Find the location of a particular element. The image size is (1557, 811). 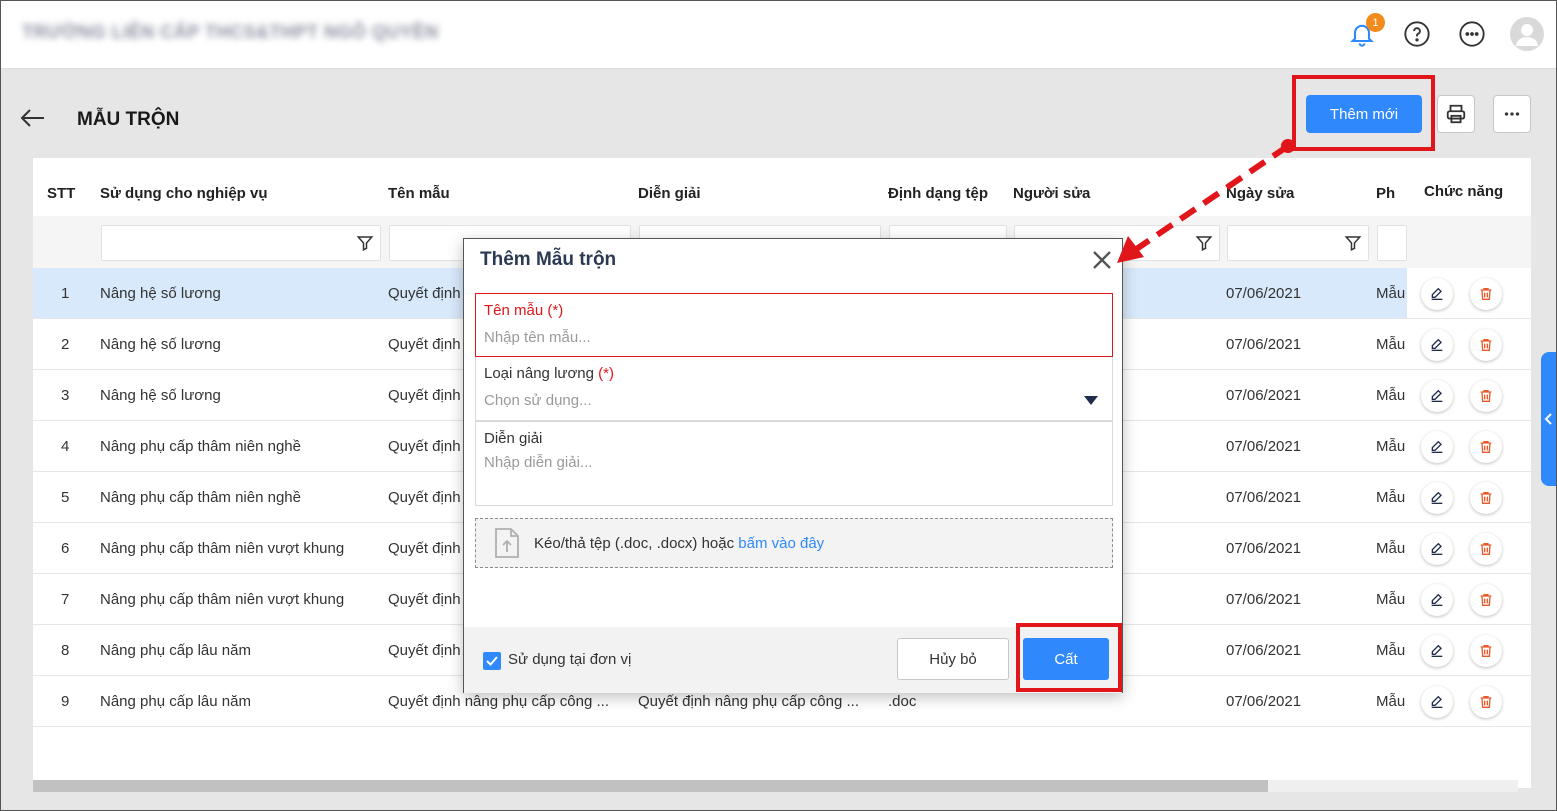

description-field: Diễn giải is located at coordinates (794, 463).